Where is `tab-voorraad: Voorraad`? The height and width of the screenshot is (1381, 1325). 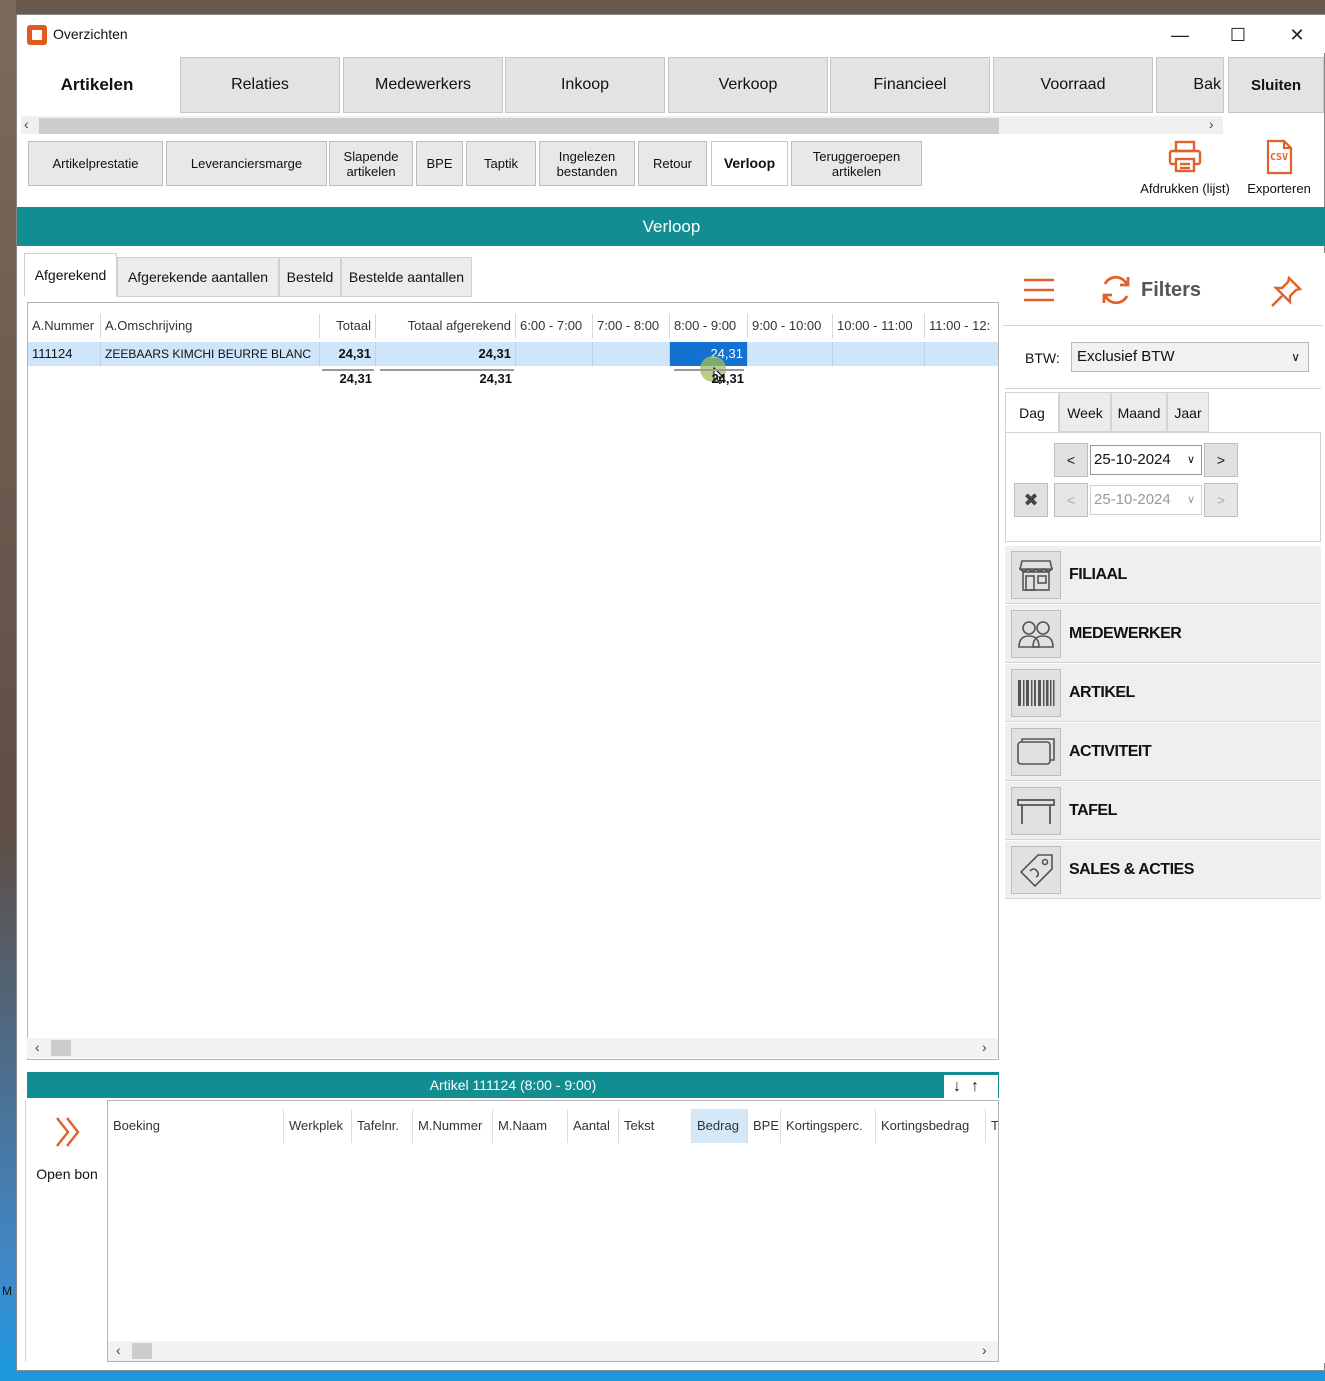
tab-voorraad: Voorraad is located at coordinates (1073, 85).